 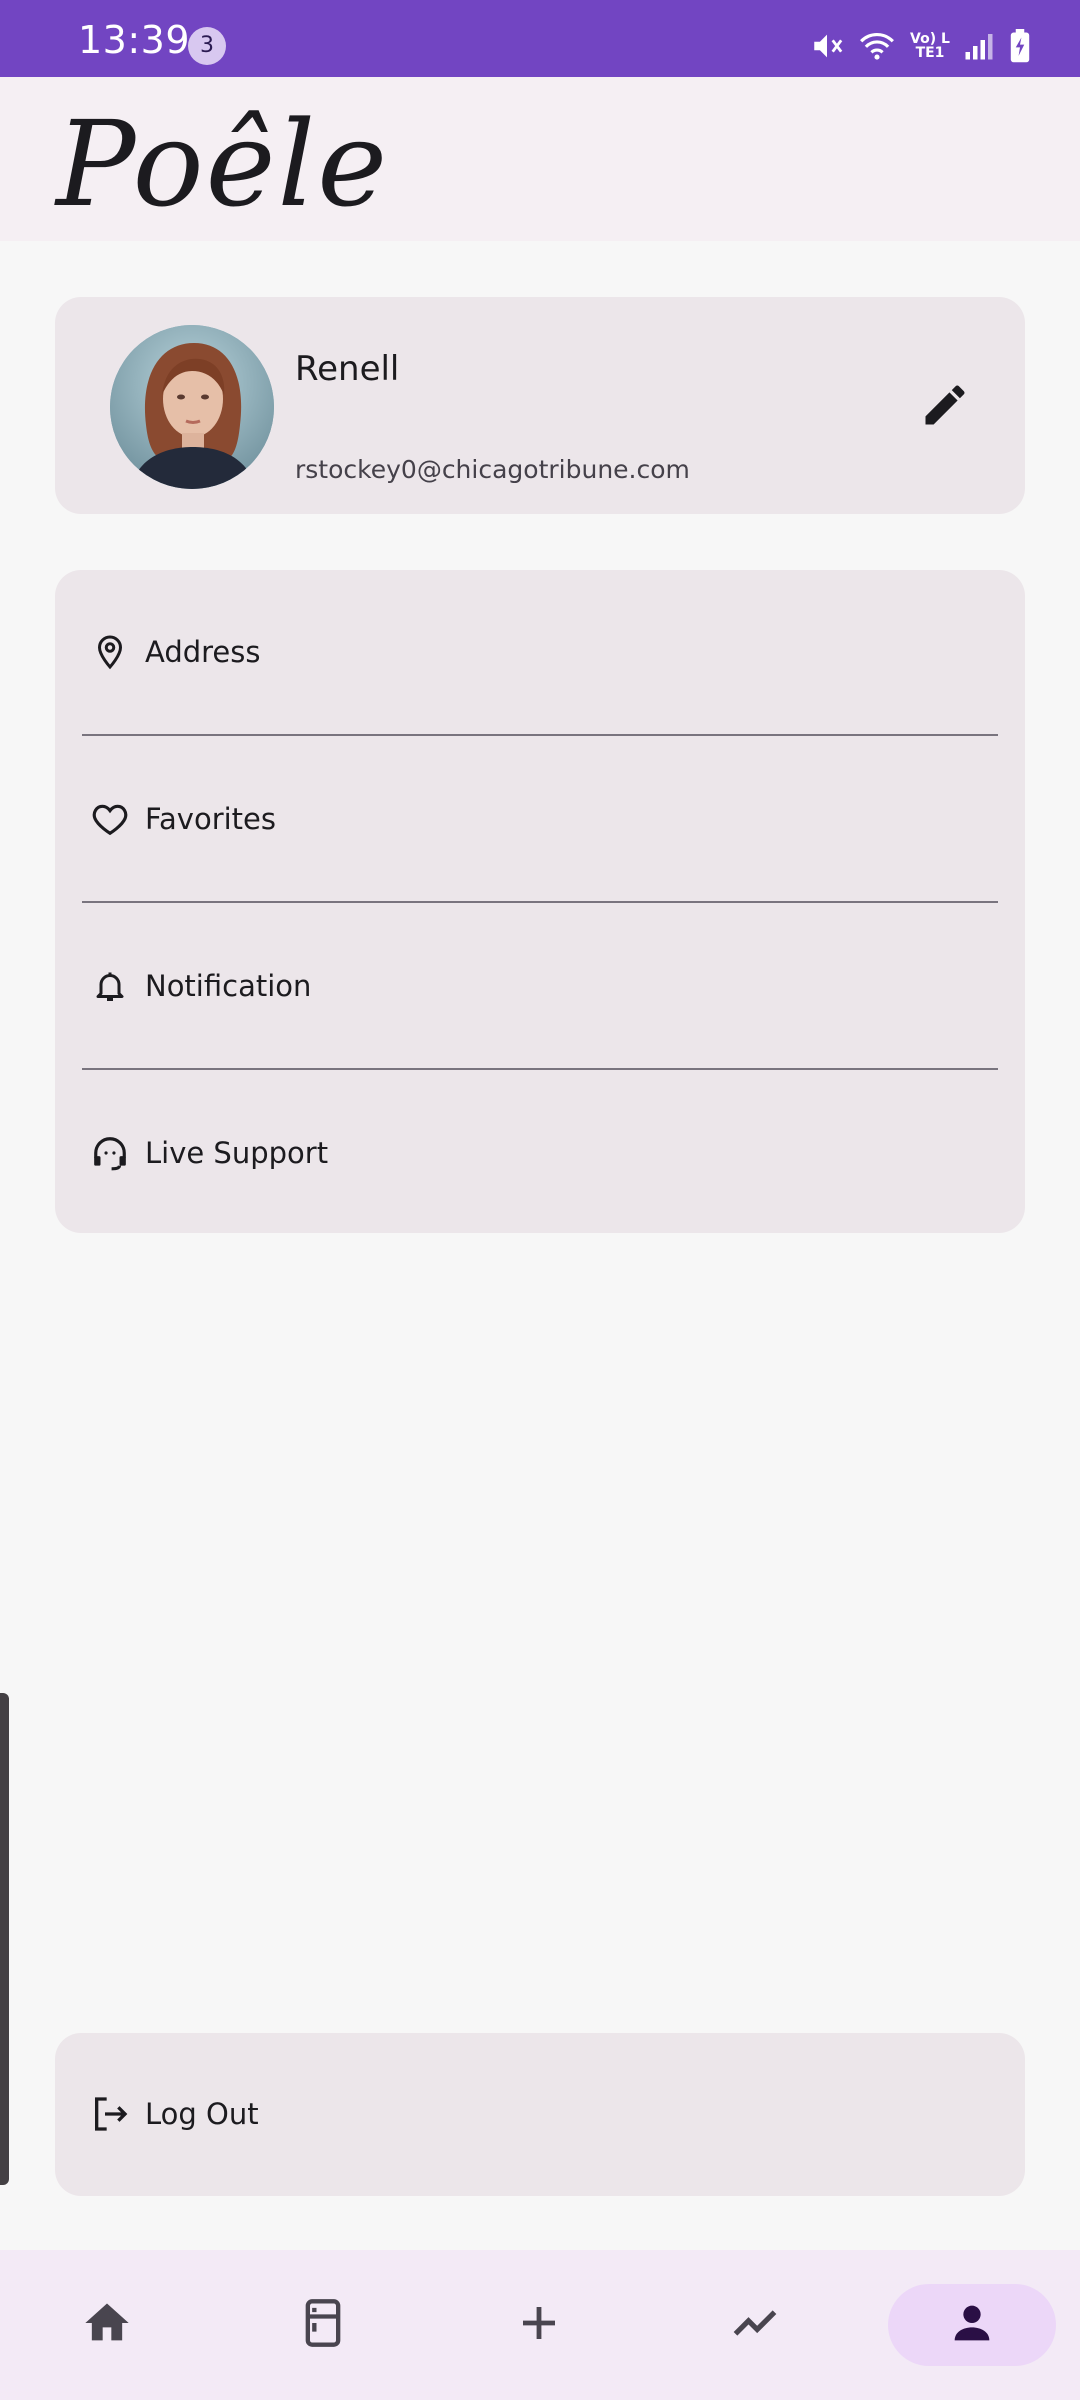 What do you see at coordinates (540, 1153) in the screenshot?
I see `menu-item-live-support: Live Support` at bounding box center [540, 1153].